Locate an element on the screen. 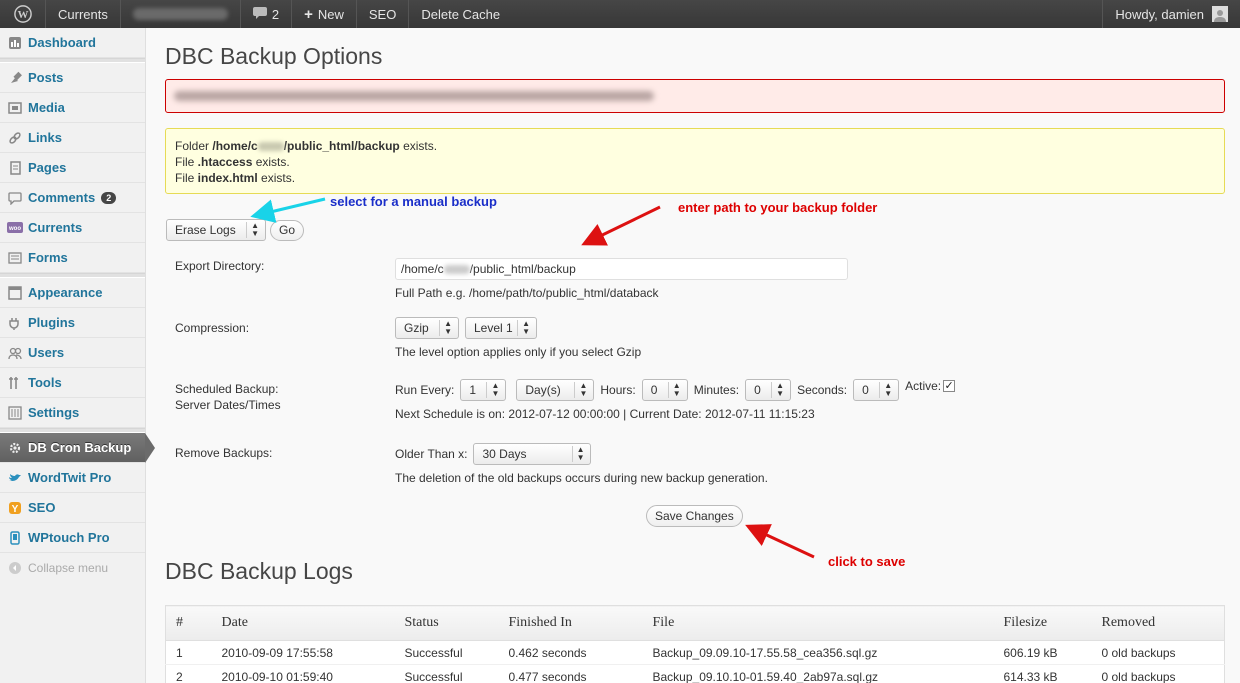 The image size is (1240, 683). page-title: DBC Backup Options is located at coordinates (274, 56).